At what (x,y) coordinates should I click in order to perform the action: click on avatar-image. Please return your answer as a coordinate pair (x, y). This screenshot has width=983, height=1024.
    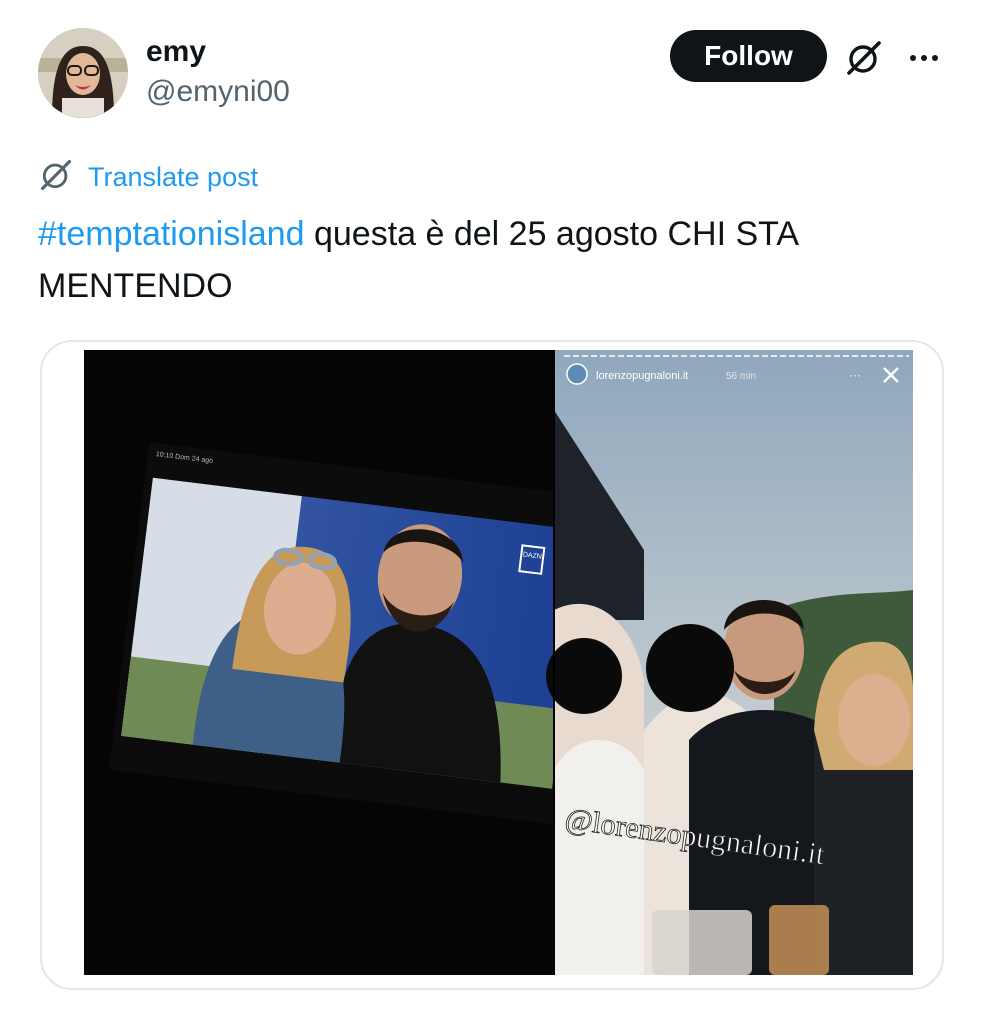
    Looking at the image, I should click on (83, 73).